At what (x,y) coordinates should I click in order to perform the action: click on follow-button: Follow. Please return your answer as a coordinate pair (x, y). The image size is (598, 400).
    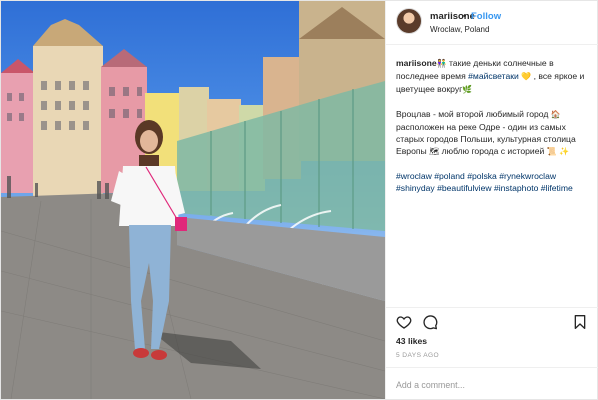
    Looking at the image, I should click on (486, 16).